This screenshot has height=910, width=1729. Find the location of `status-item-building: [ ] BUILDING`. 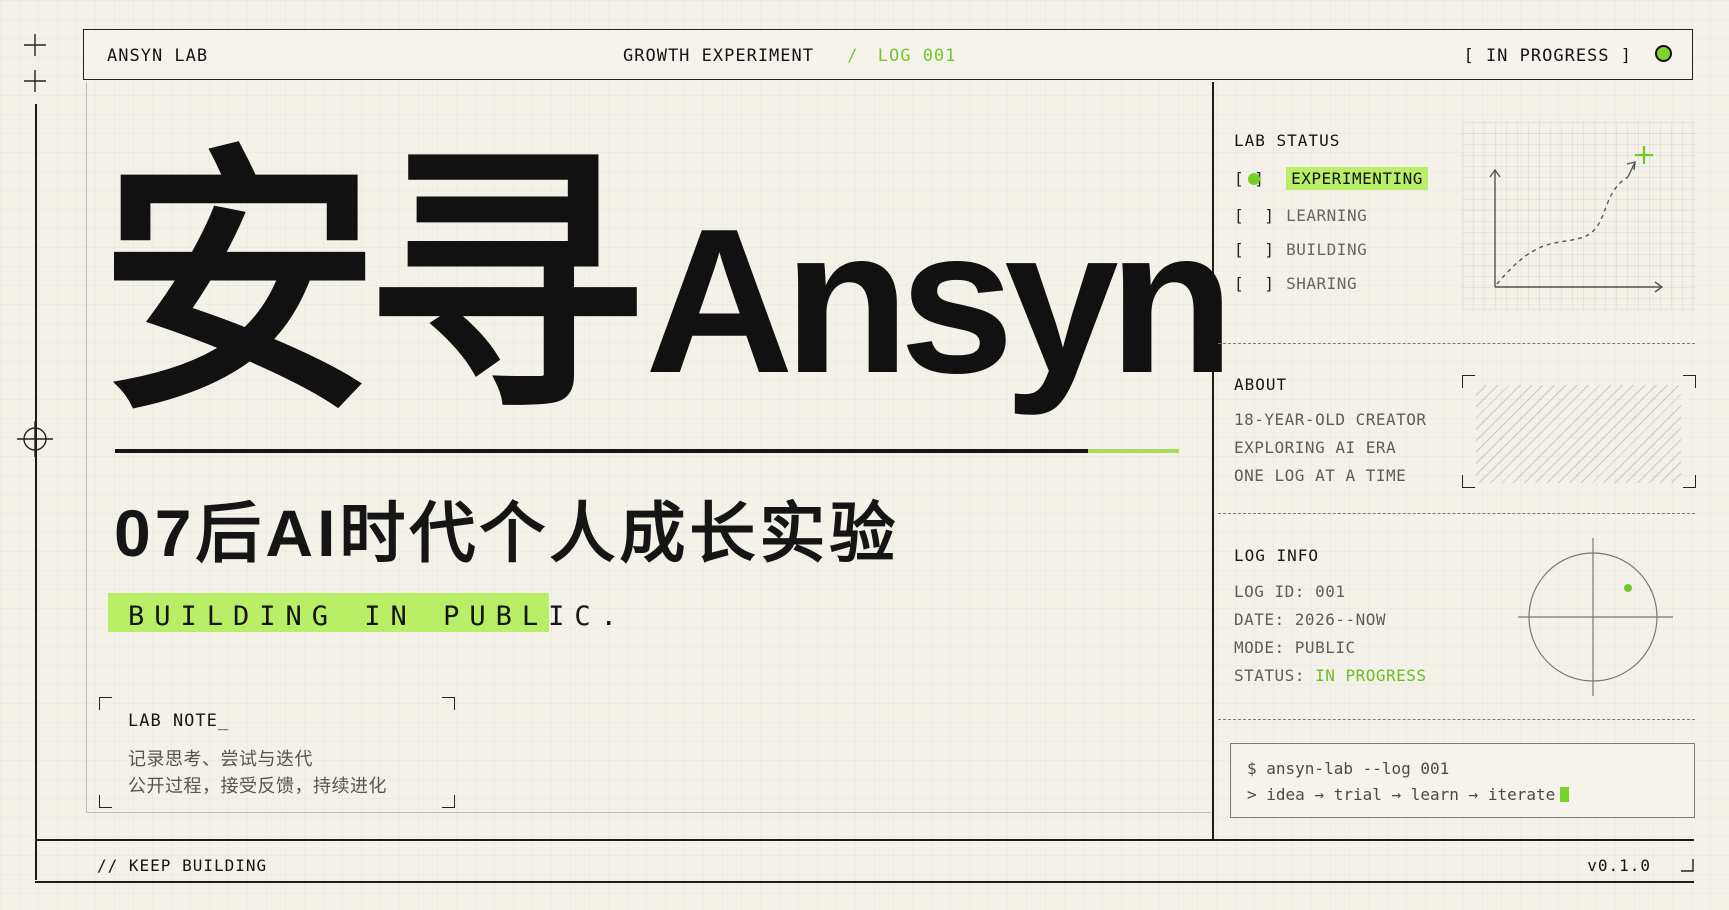

status-item-building: [ ] BUILDING is located at coordinates (1300, 249).